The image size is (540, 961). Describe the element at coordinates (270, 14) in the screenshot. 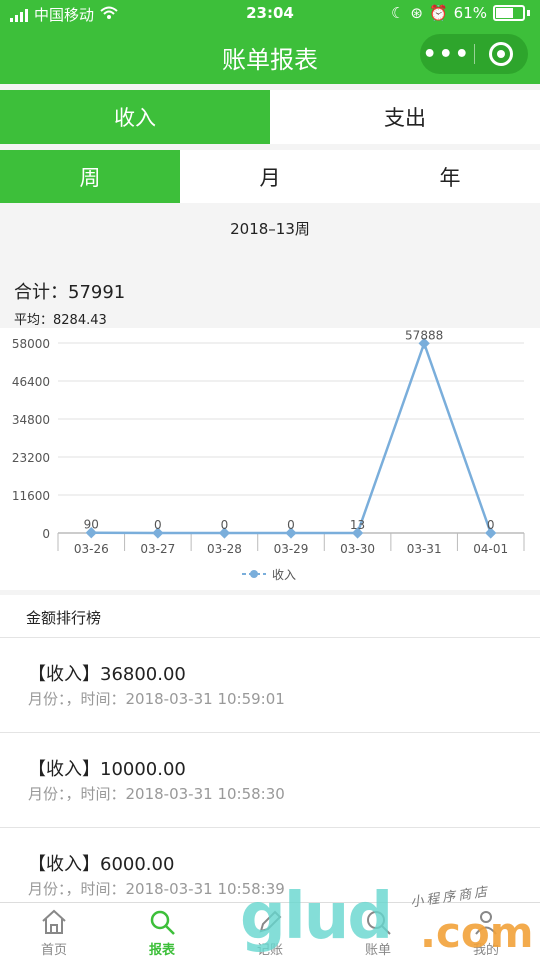

I see `status-bar: 中国移动 23:04 ☾ ⊛ ⏰ 61%` at that location.